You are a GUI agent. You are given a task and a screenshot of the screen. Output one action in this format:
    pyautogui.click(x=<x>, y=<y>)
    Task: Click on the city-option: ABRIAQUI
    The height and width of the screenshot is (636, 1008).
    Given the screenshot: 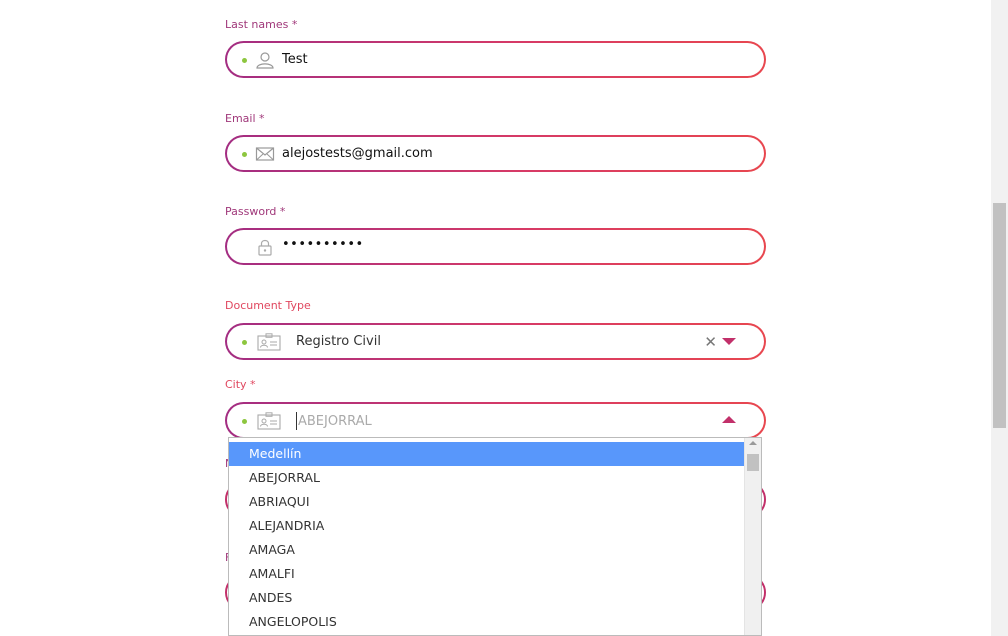 What is the action you would take?
    pyautogui.click(x=487, y=502)
    